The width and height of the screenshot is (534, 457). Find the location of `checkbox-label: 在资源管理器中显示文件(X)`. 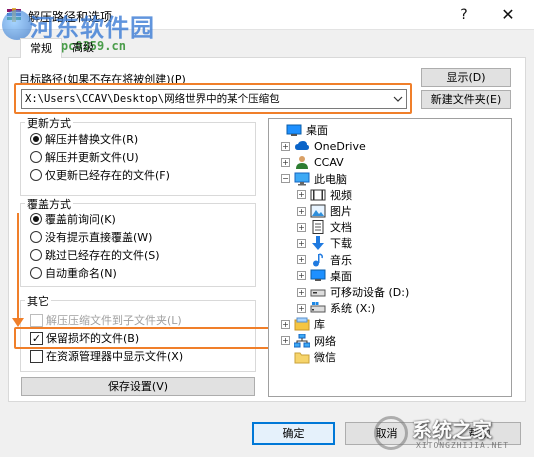

checkbox-label: 在资源管理器中显示文件(X) is located at coordinates (115, 356).